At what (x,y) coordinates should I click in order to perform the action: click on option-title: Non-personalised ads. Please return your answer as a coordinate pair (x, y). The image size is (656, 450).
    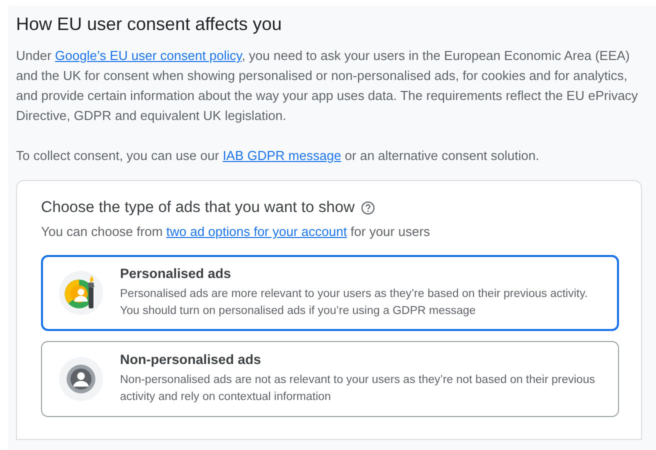
    Looking at the image, I should click on (191, 359).